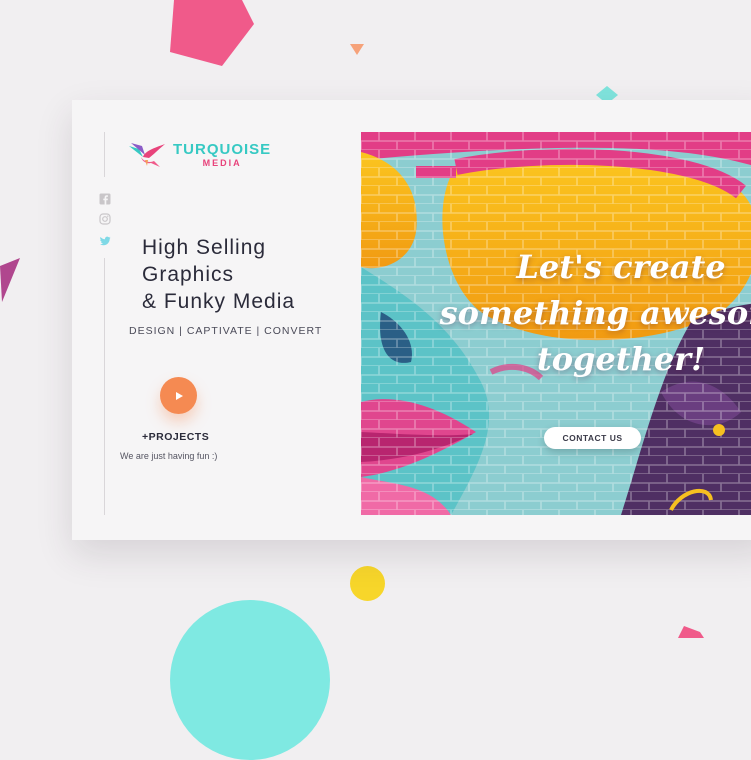 This screenshot has height=760, width=751. Describe the element at coordinates (175, 437) in the screenshot. I see `projects-link: +PROJECTS` at that location.